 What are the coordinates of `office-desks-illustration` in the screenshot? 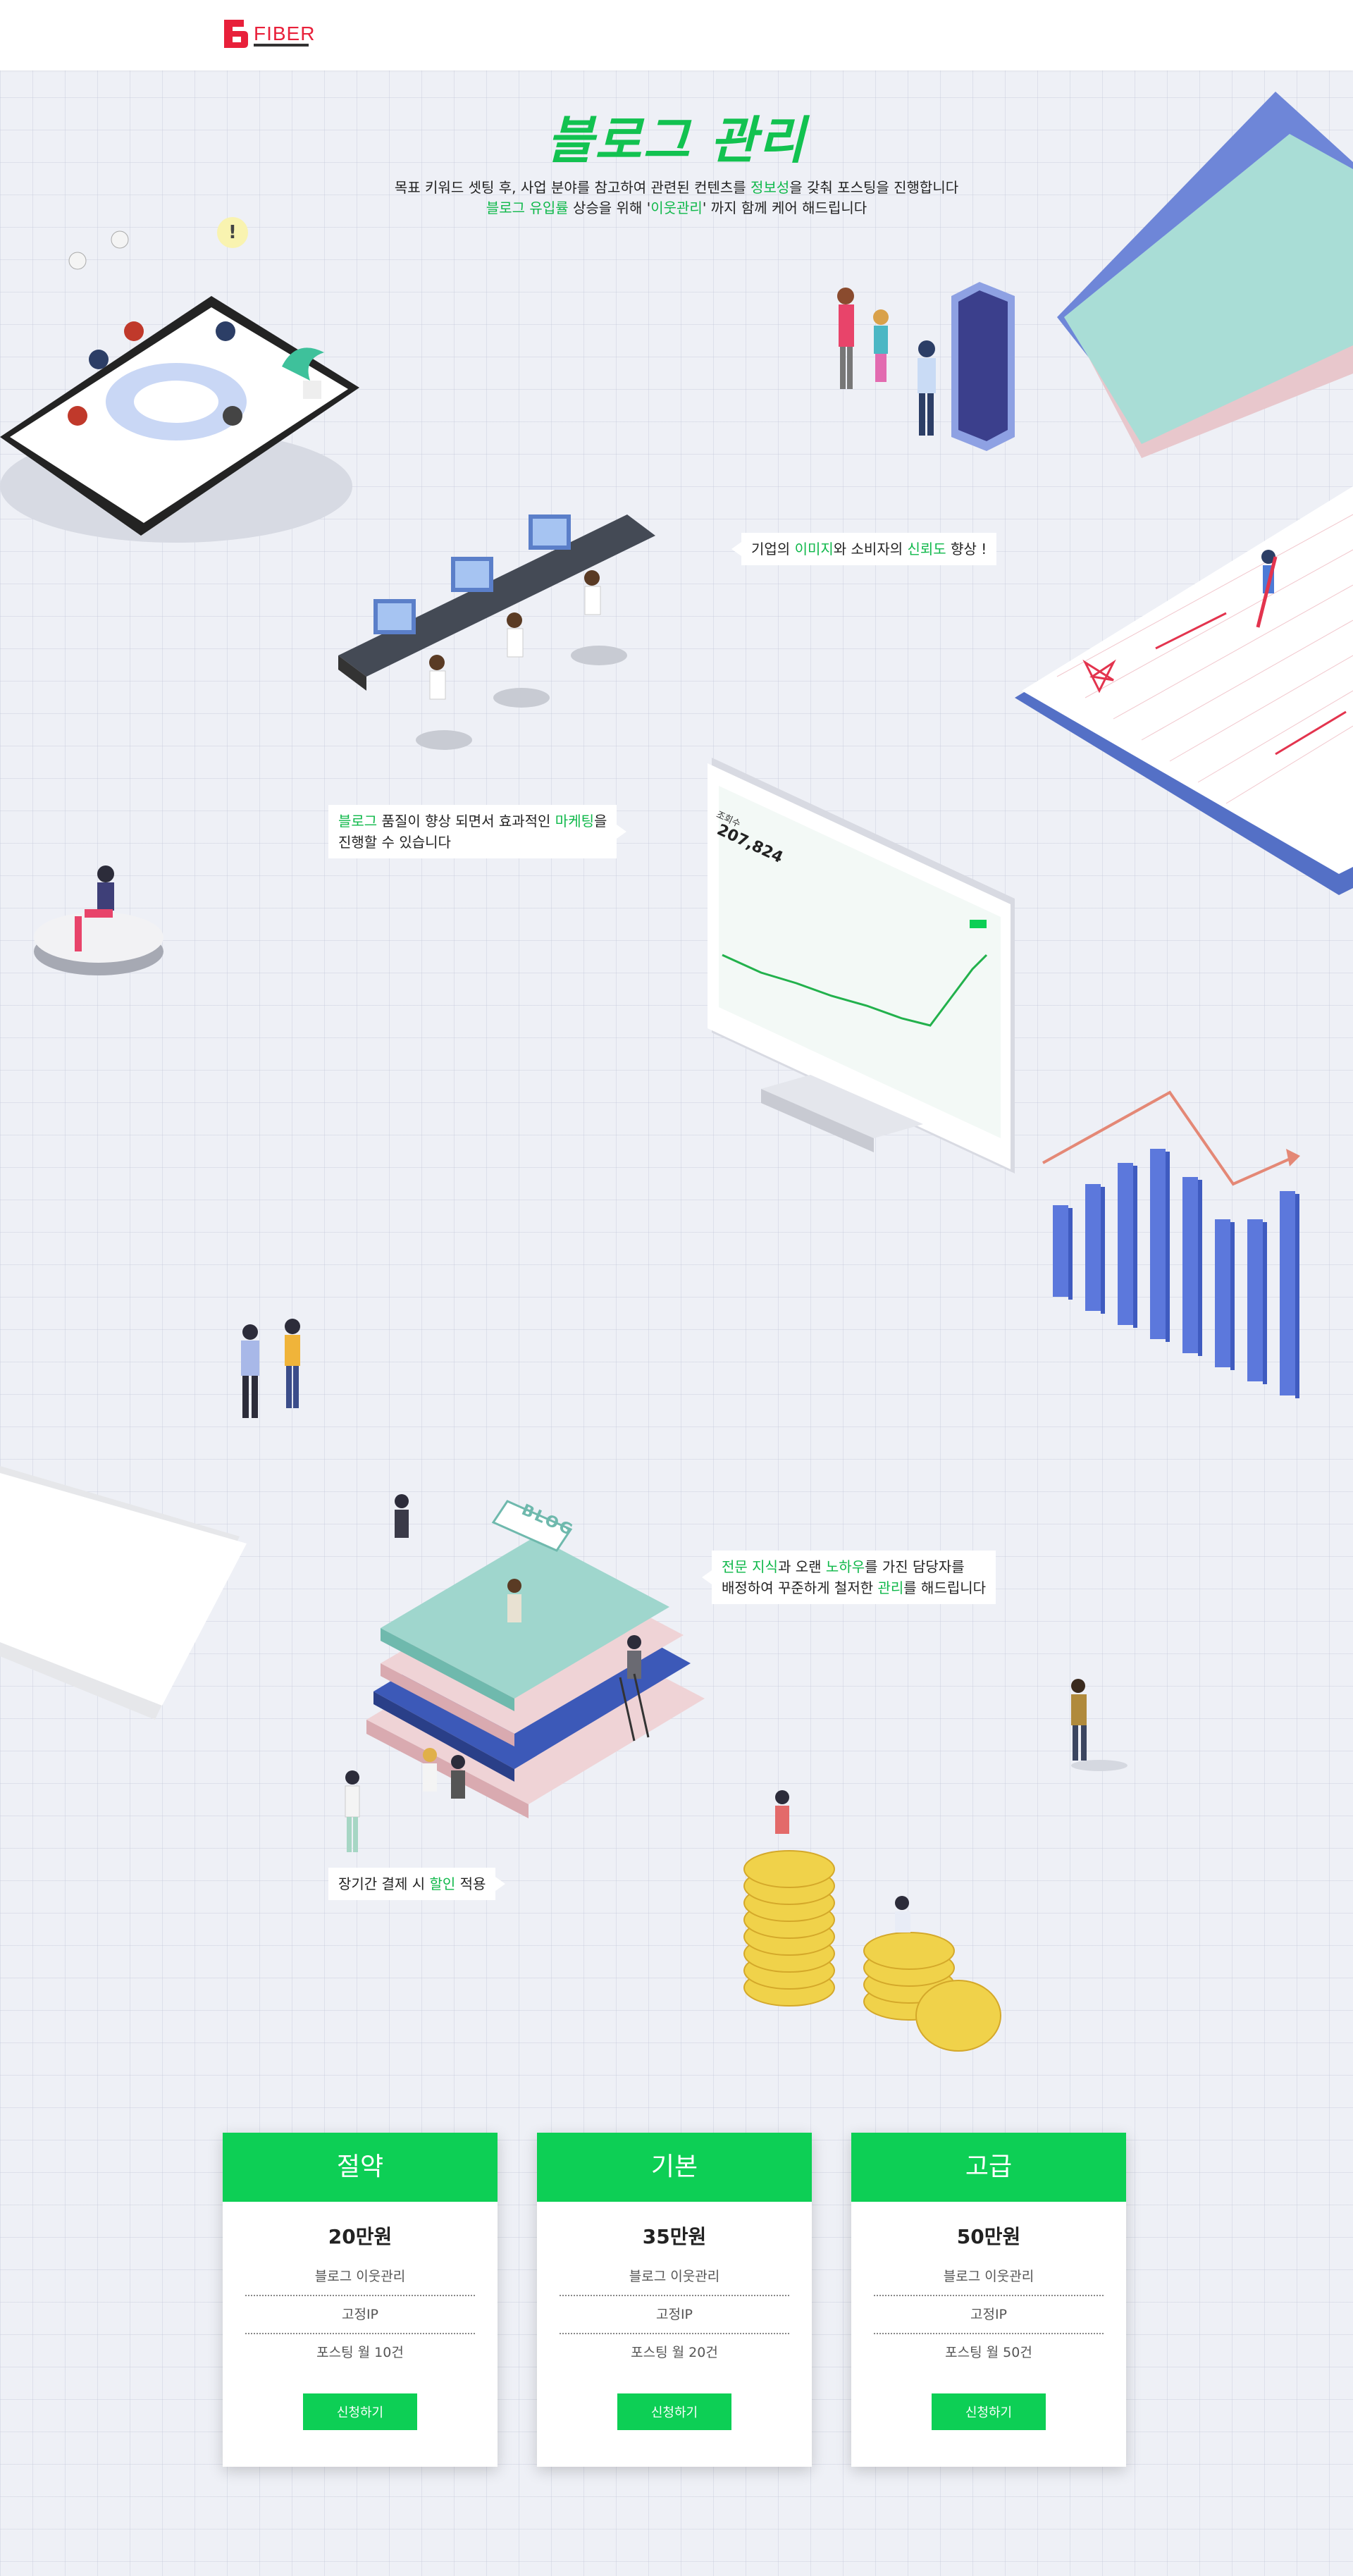 It's located at (497, 632).